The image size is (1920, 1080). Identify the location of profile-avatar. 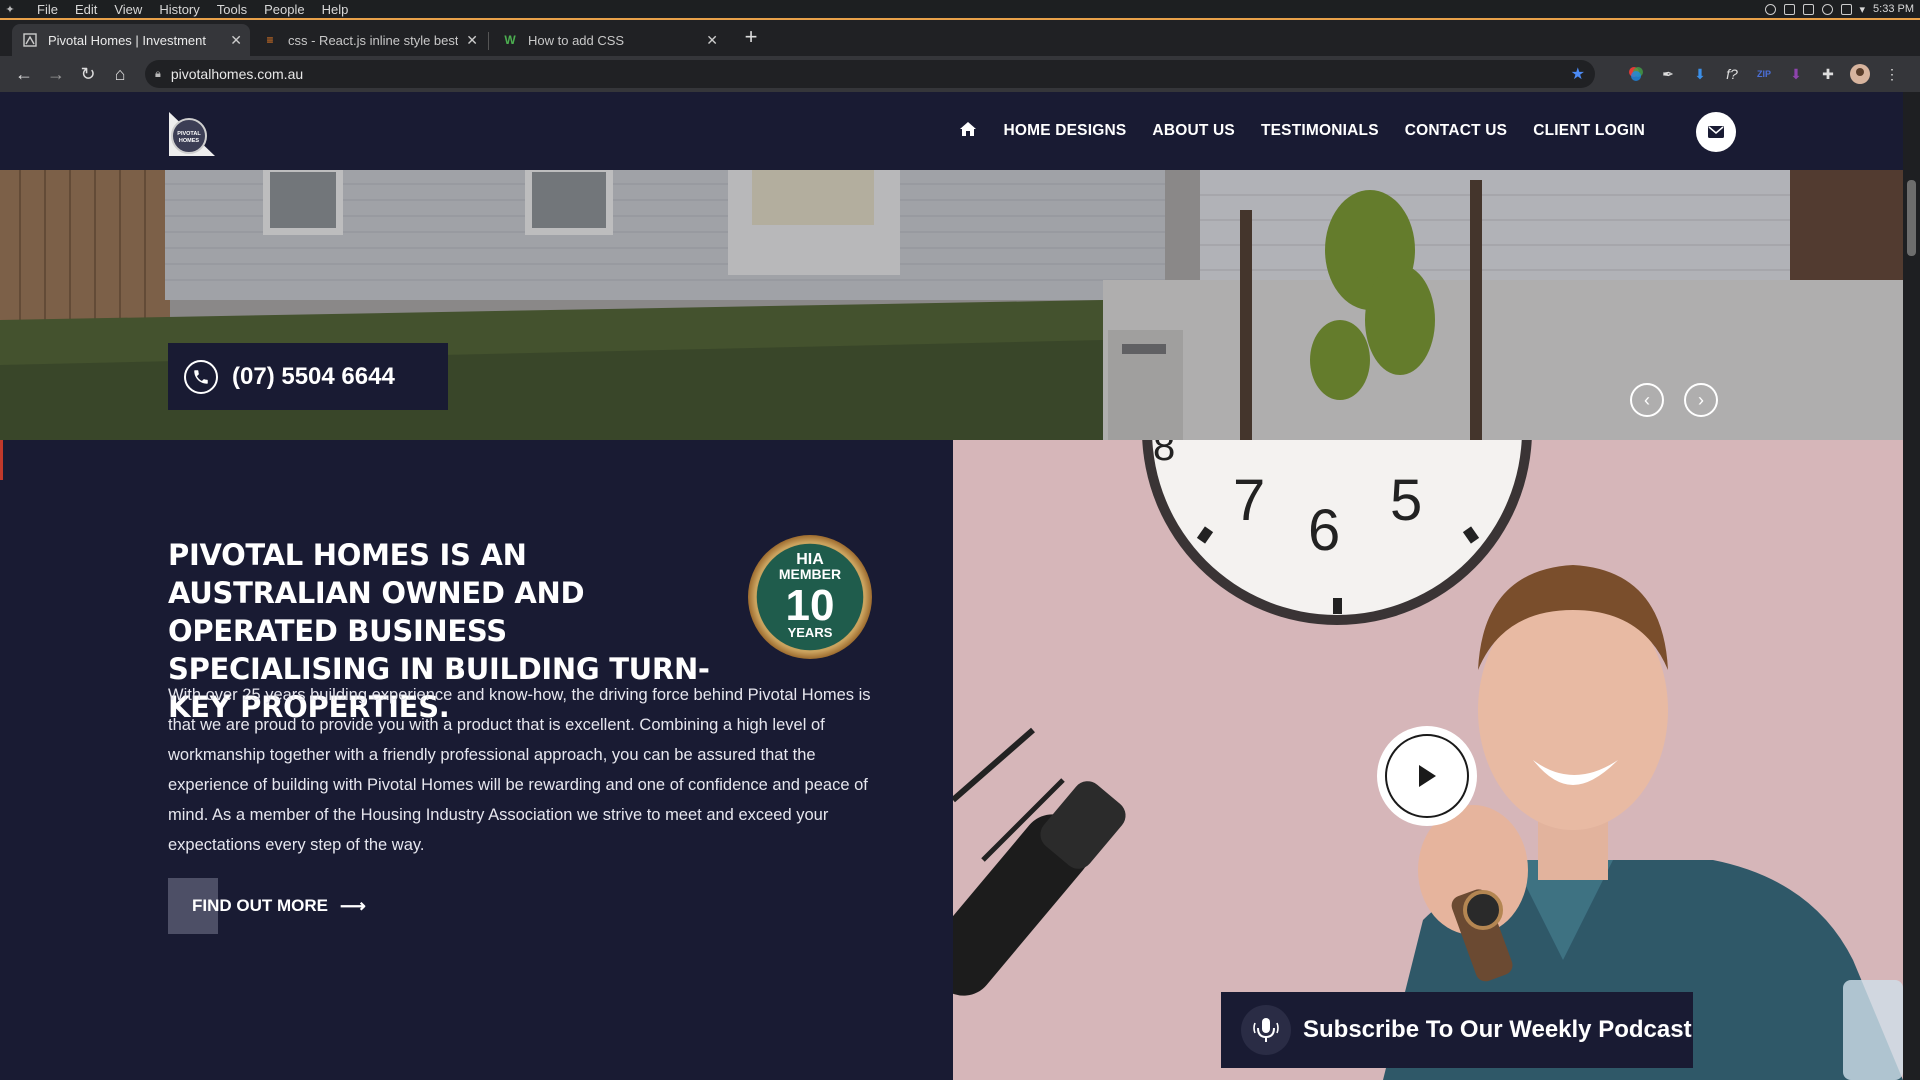
(1860, 74).